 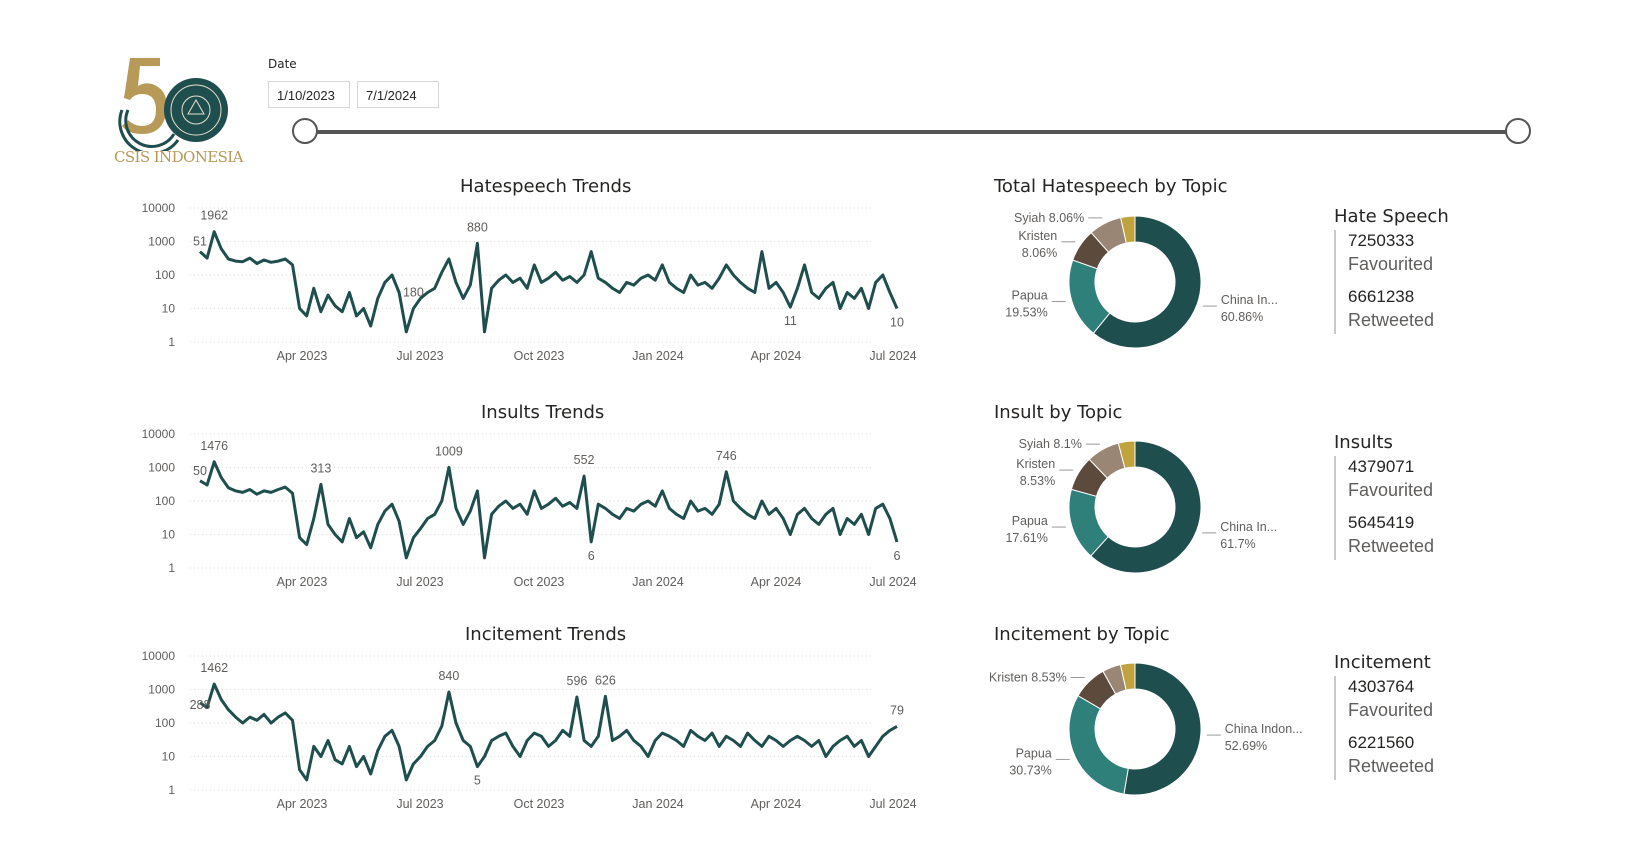 What do you see at coordinates (1382, 662) in the screenshot?
I see `kpi-title: Incitement` at bounding box center [1382, 662].